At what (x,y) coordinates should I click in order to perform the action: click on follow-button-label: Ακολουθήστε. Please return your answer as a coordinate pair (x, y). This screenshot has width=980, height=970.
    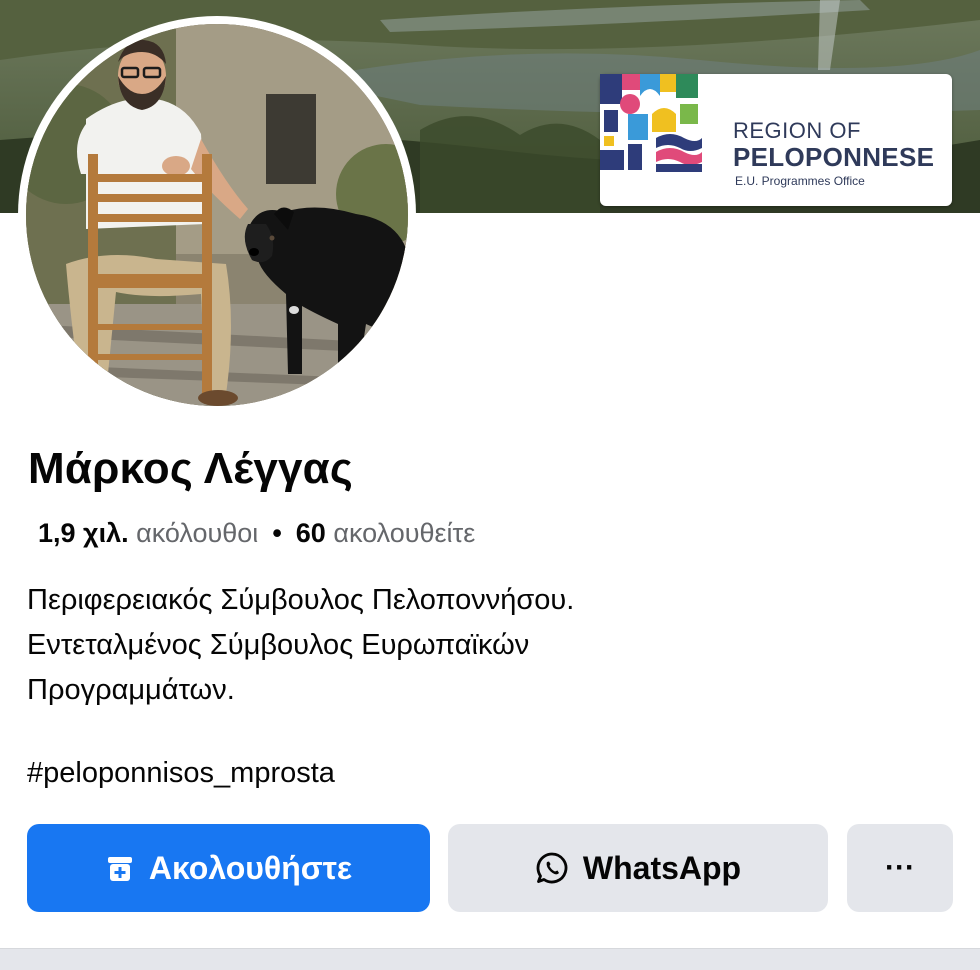
    Looking at the image, I should click on (250, 867).